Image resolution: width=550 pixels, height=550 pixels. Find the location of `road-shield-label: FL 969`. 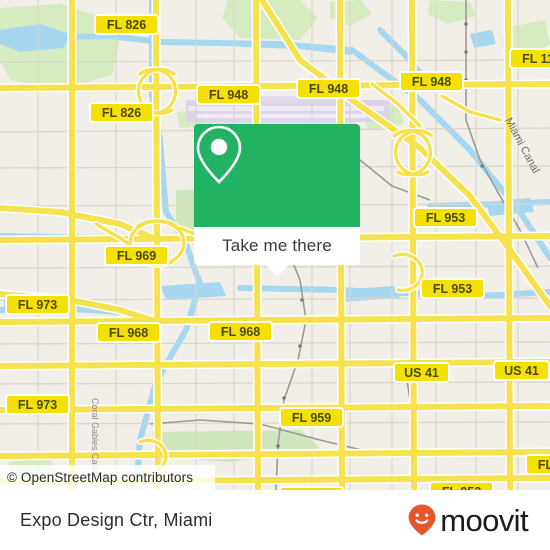

road-shield-label: FL 969 is located at coordinates (136, 256).